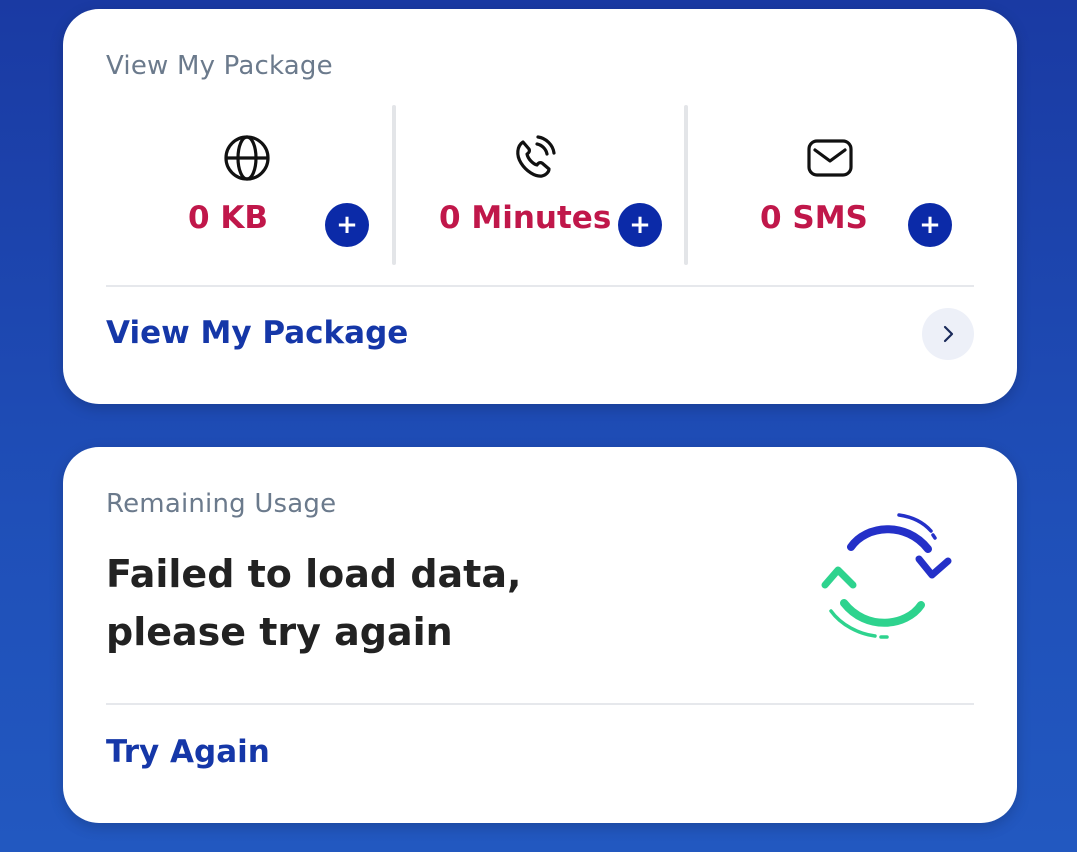 This screenshot has height=852, width=1077. Describe the element at coordinates (525, 218) in the screenshot. I see `minutes-value: 0 Minutes` at that location.